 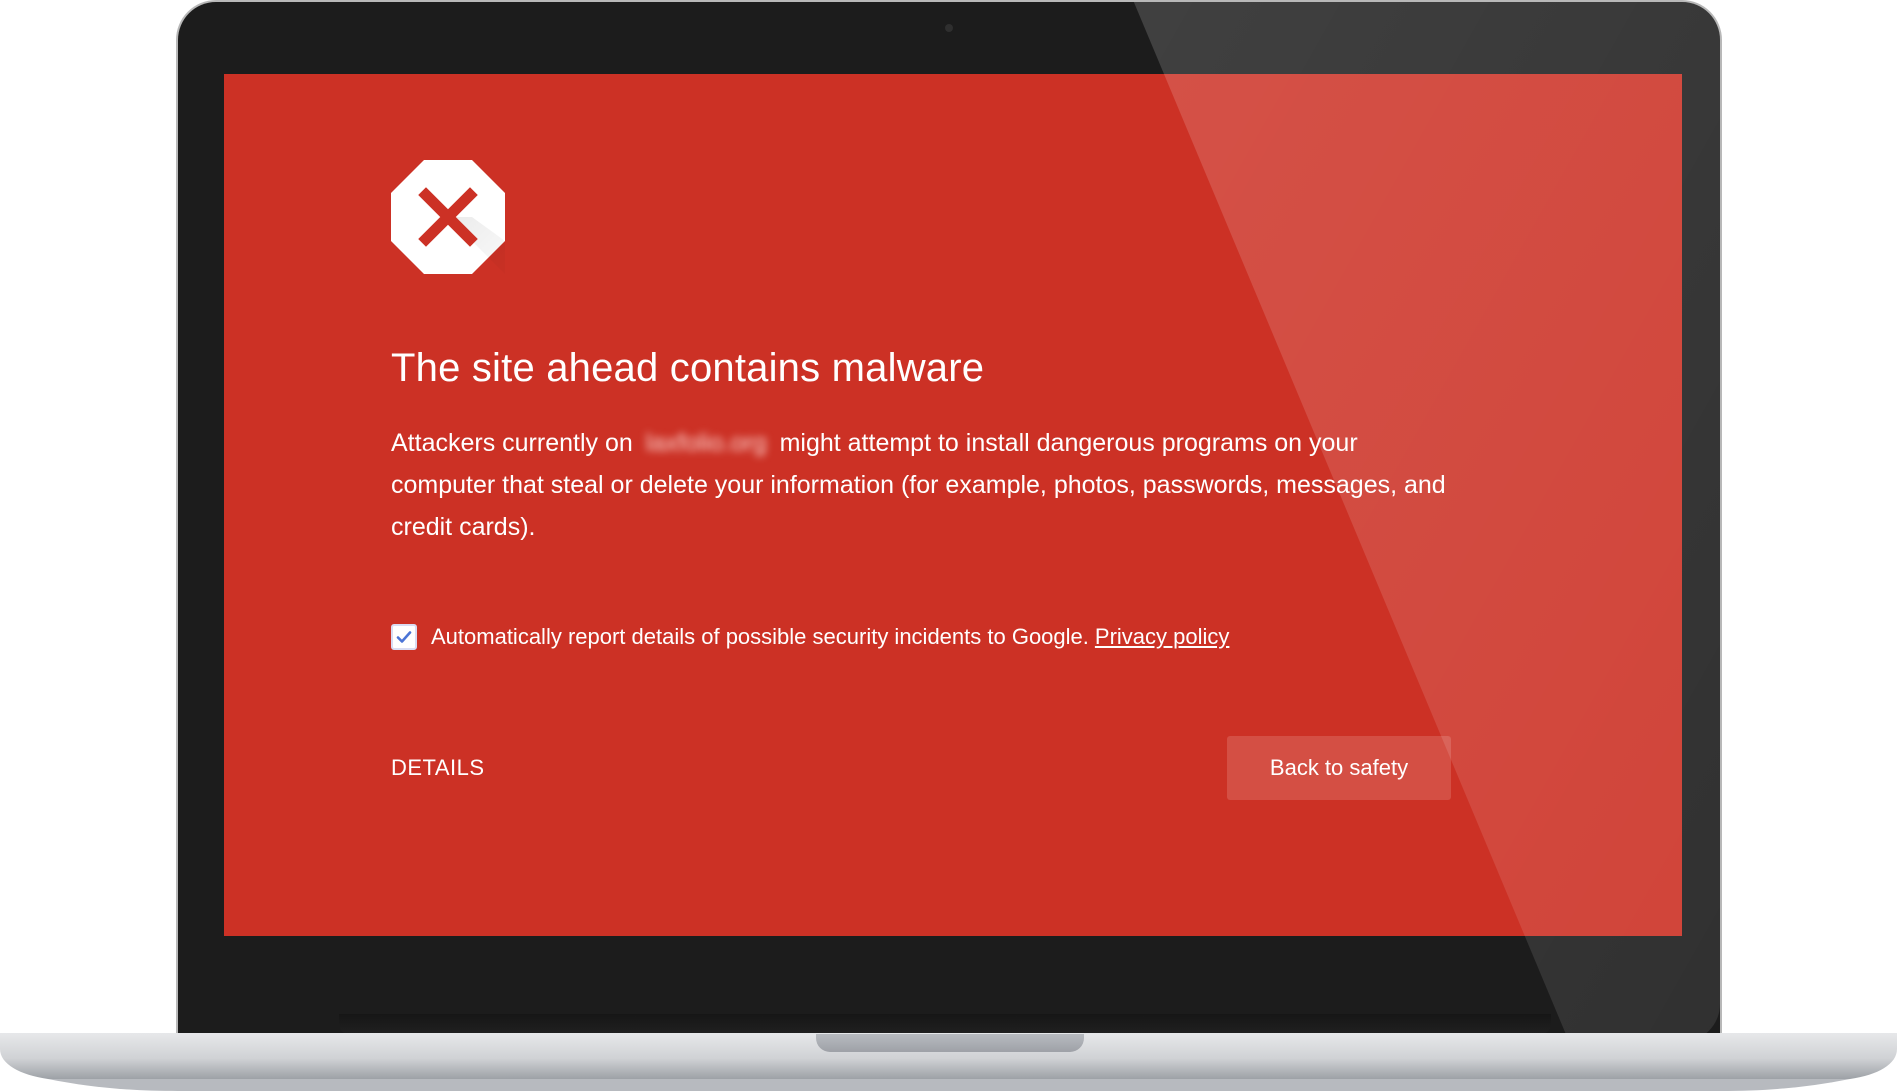 What do you see at coordinates (949, 28) in the screenshot?
I see `camera` at bounding box center [949, 28].